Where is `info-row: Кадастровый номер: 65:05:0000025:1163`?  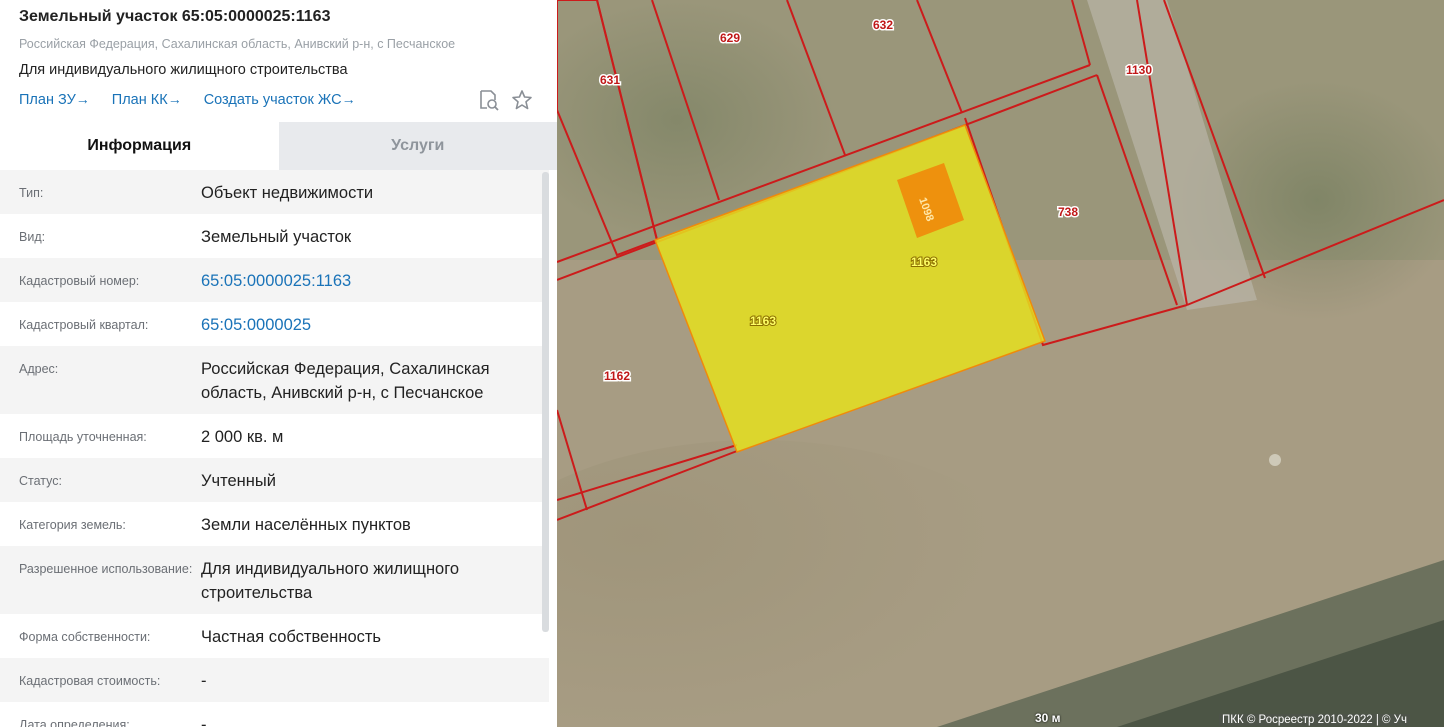 info-row: Кадастровый номер: 65:05:0000025:1163 is located at coordinates (274, 280).